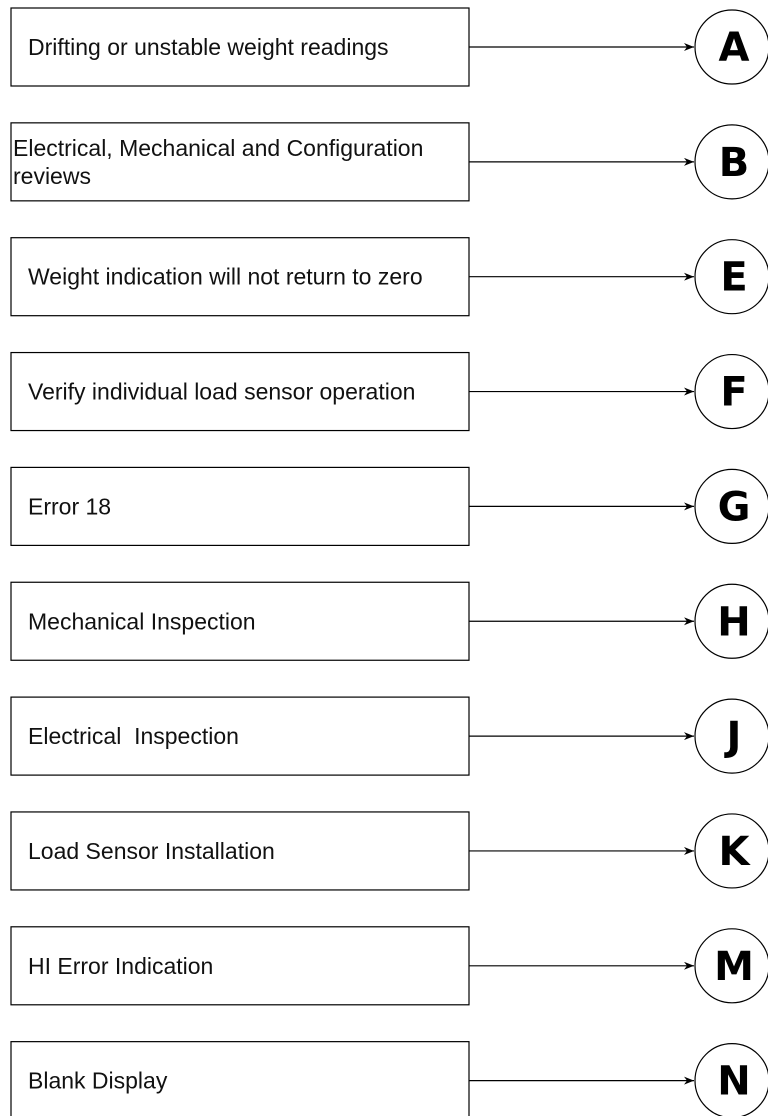 This screenshot has width=768, height=1116. Describe the element at coordinates (733, 278) in the screenshot. I see `connector-letter: E` at that location.